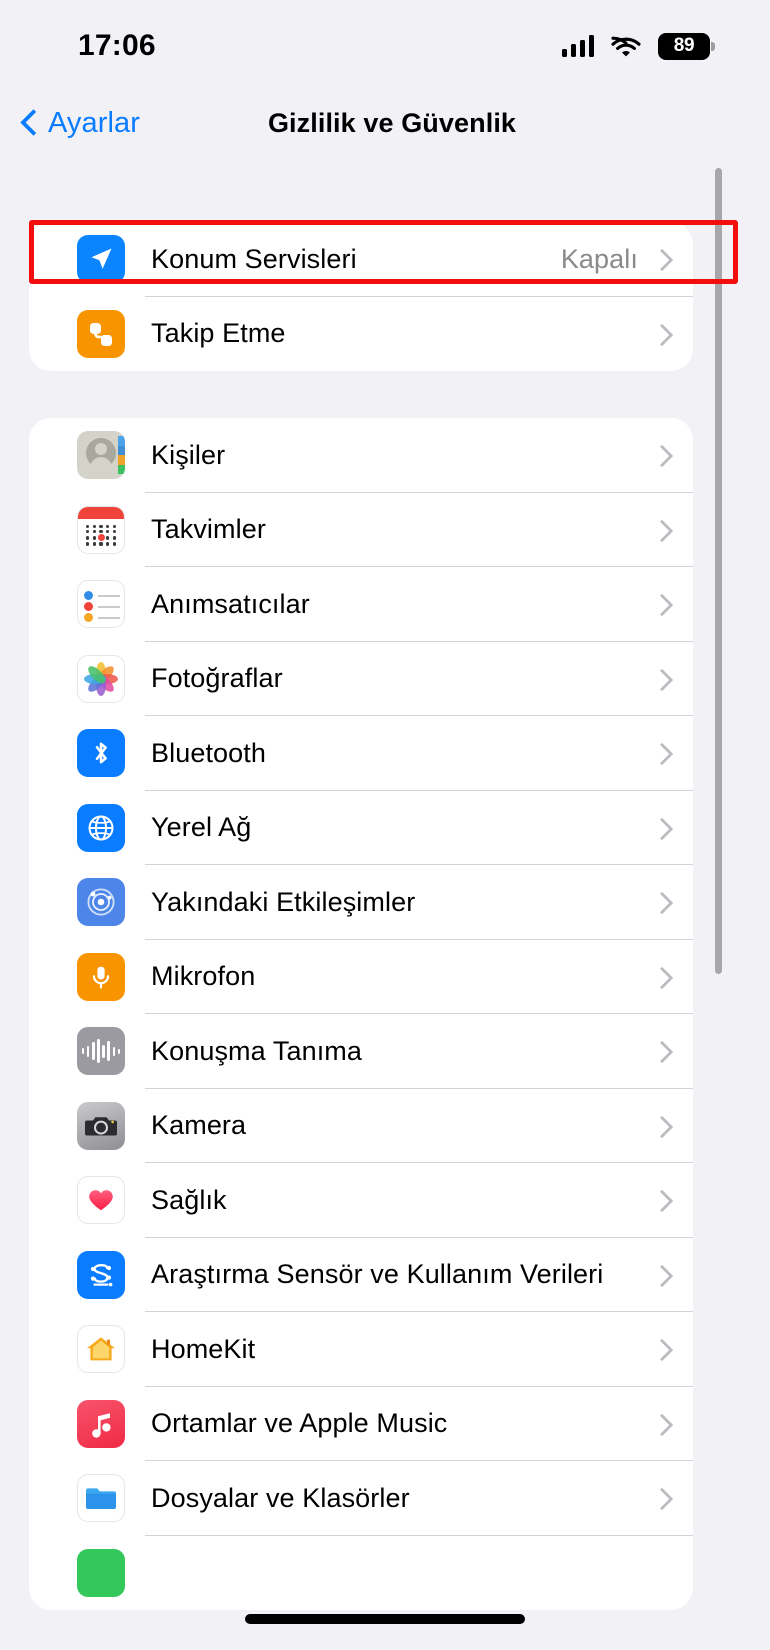 This screenshot has height=1650, width=770. I want to click on row-label: Konum Servisleri, so click(254, 258).